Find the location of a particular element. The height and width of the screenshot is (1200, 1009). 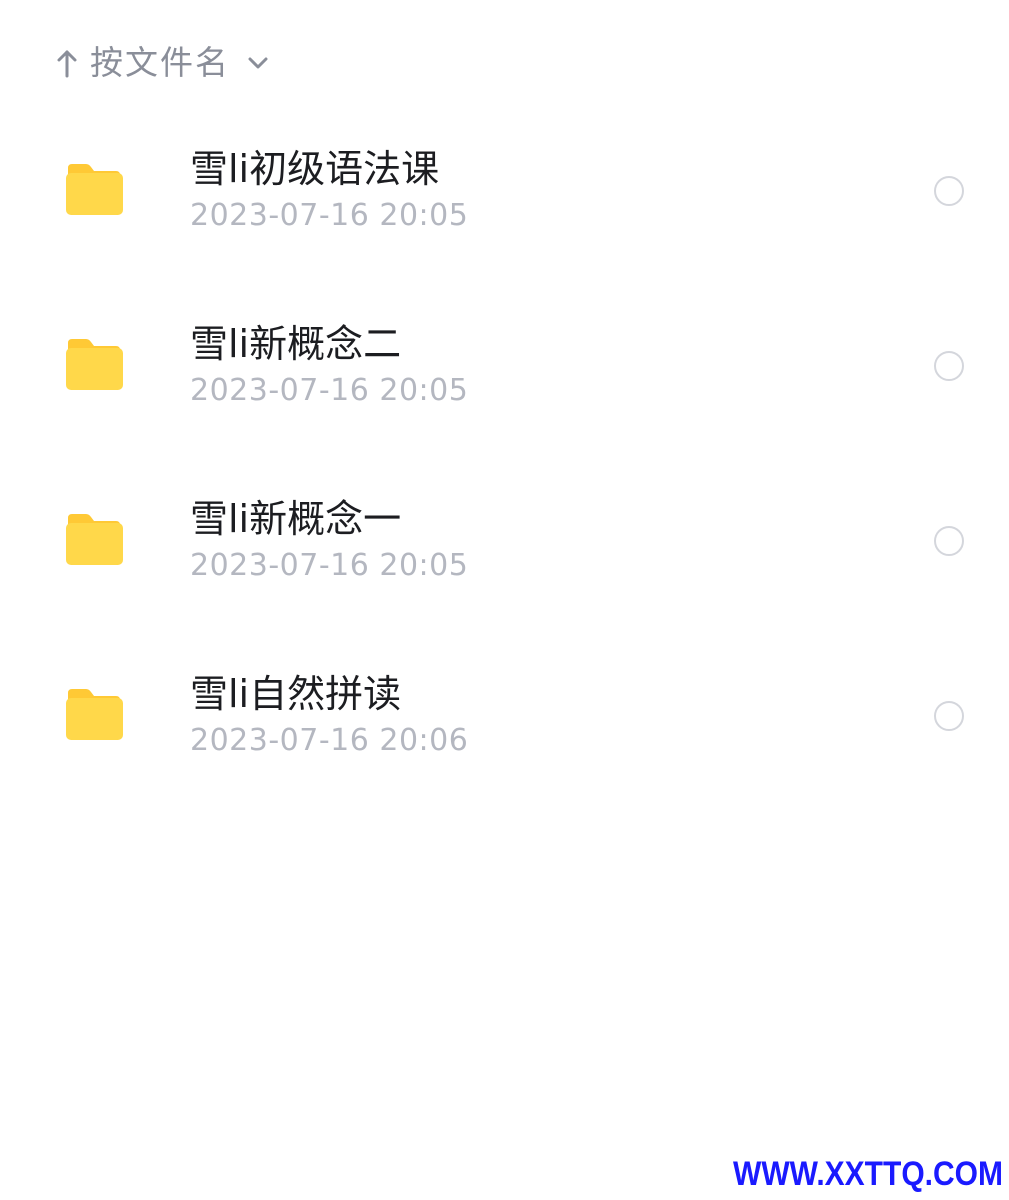

list-item: 雪li初级语法课 2023-07-16 20:05 is located at coordinates (504, 189).